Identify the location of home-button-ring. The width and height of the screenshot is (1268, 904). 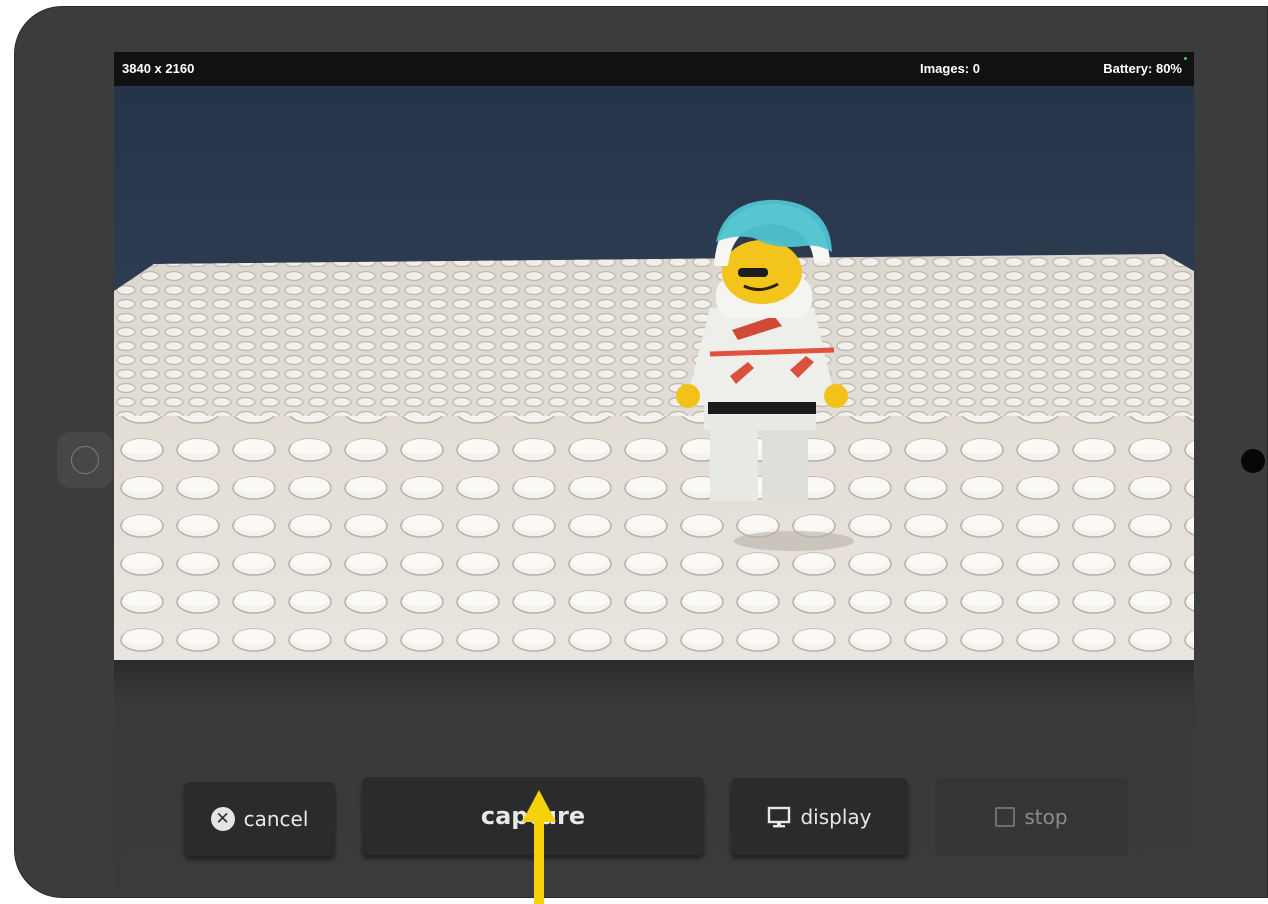
(85, 460).